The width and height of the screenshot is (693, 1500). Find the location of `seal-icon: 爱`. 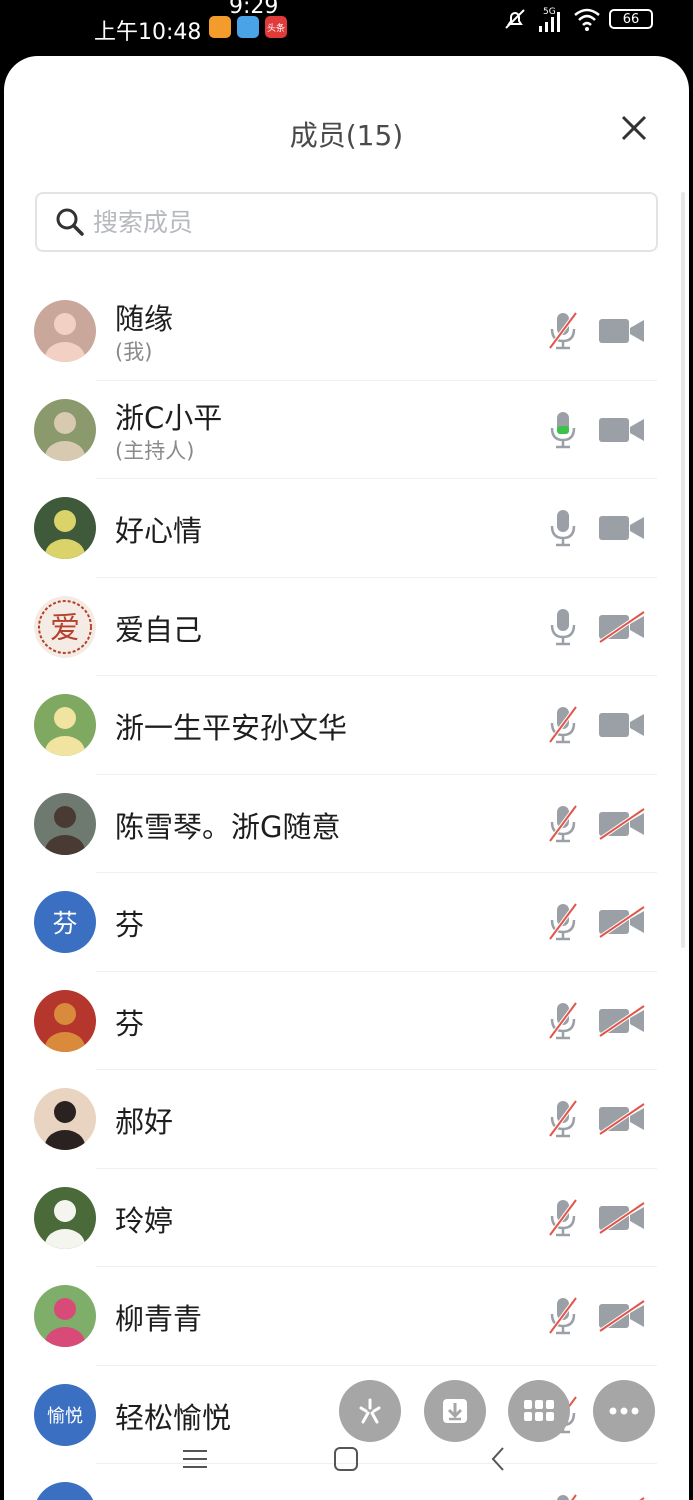

seal-icon: 爱 is located at coordinates (65, 626).